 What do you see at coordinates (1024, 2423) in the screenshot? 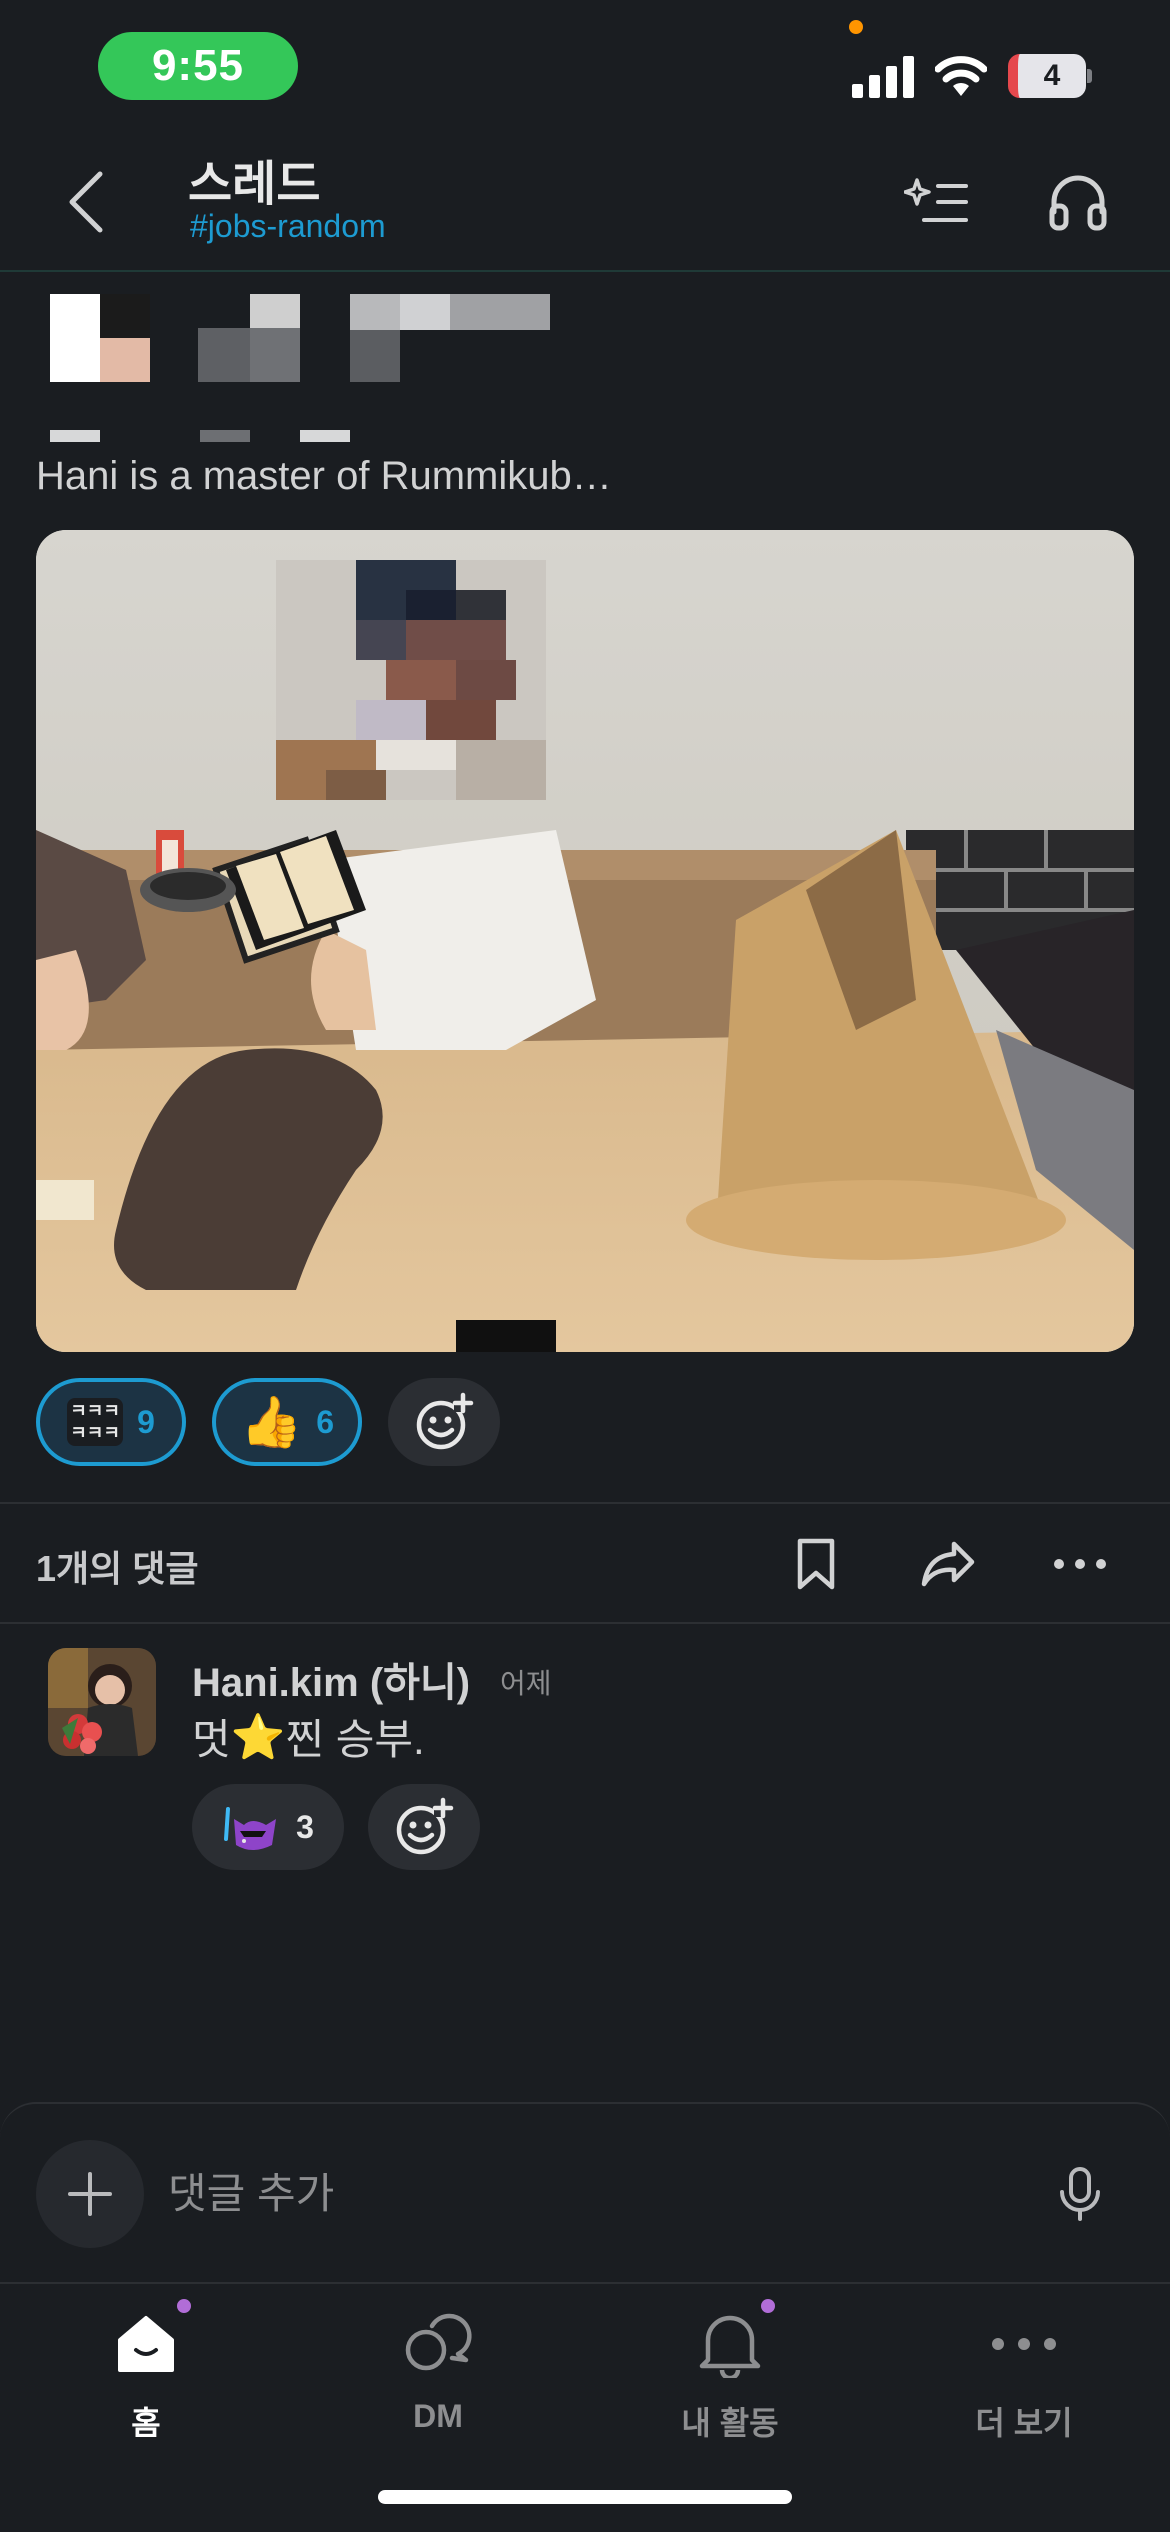
I see `tab-label: 더 보기` at bounding box center [1024, 2423].